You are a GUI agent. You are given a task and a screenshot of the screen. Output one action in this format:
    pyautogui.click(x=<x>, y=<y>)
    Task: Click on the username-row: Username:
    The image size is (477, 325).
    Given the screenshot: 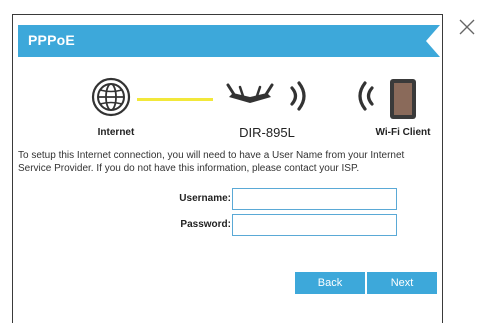 What is the action you would take?
    pyautogui.click(x=227, y=199)
    